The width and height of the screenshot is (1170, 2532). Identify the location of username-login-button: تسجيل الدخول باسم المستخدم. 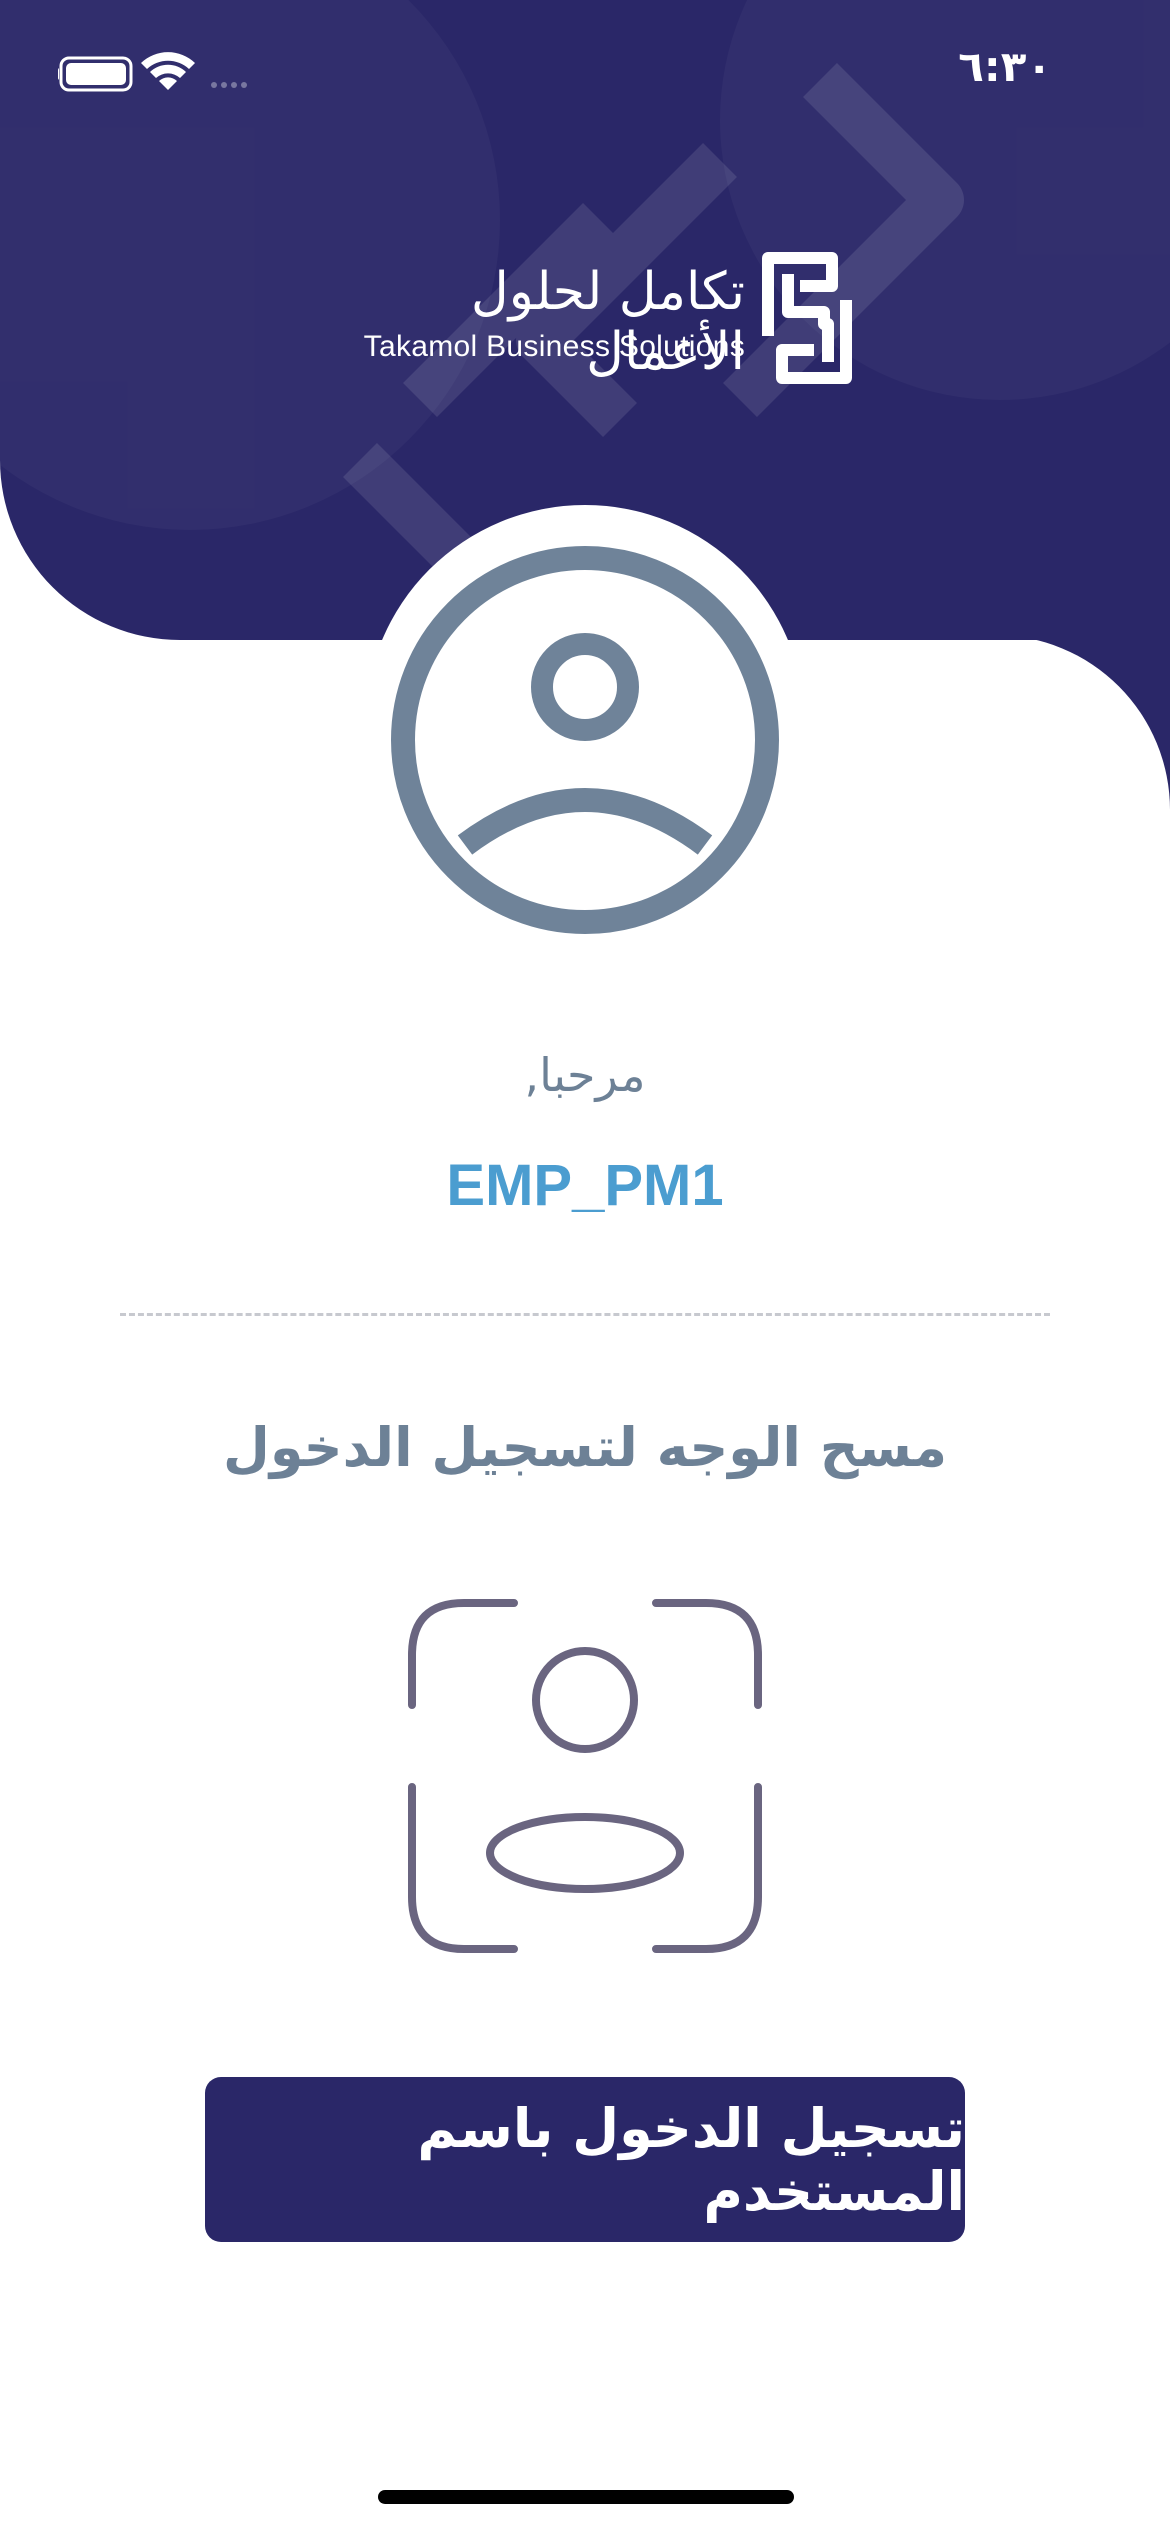
(585, 2159).